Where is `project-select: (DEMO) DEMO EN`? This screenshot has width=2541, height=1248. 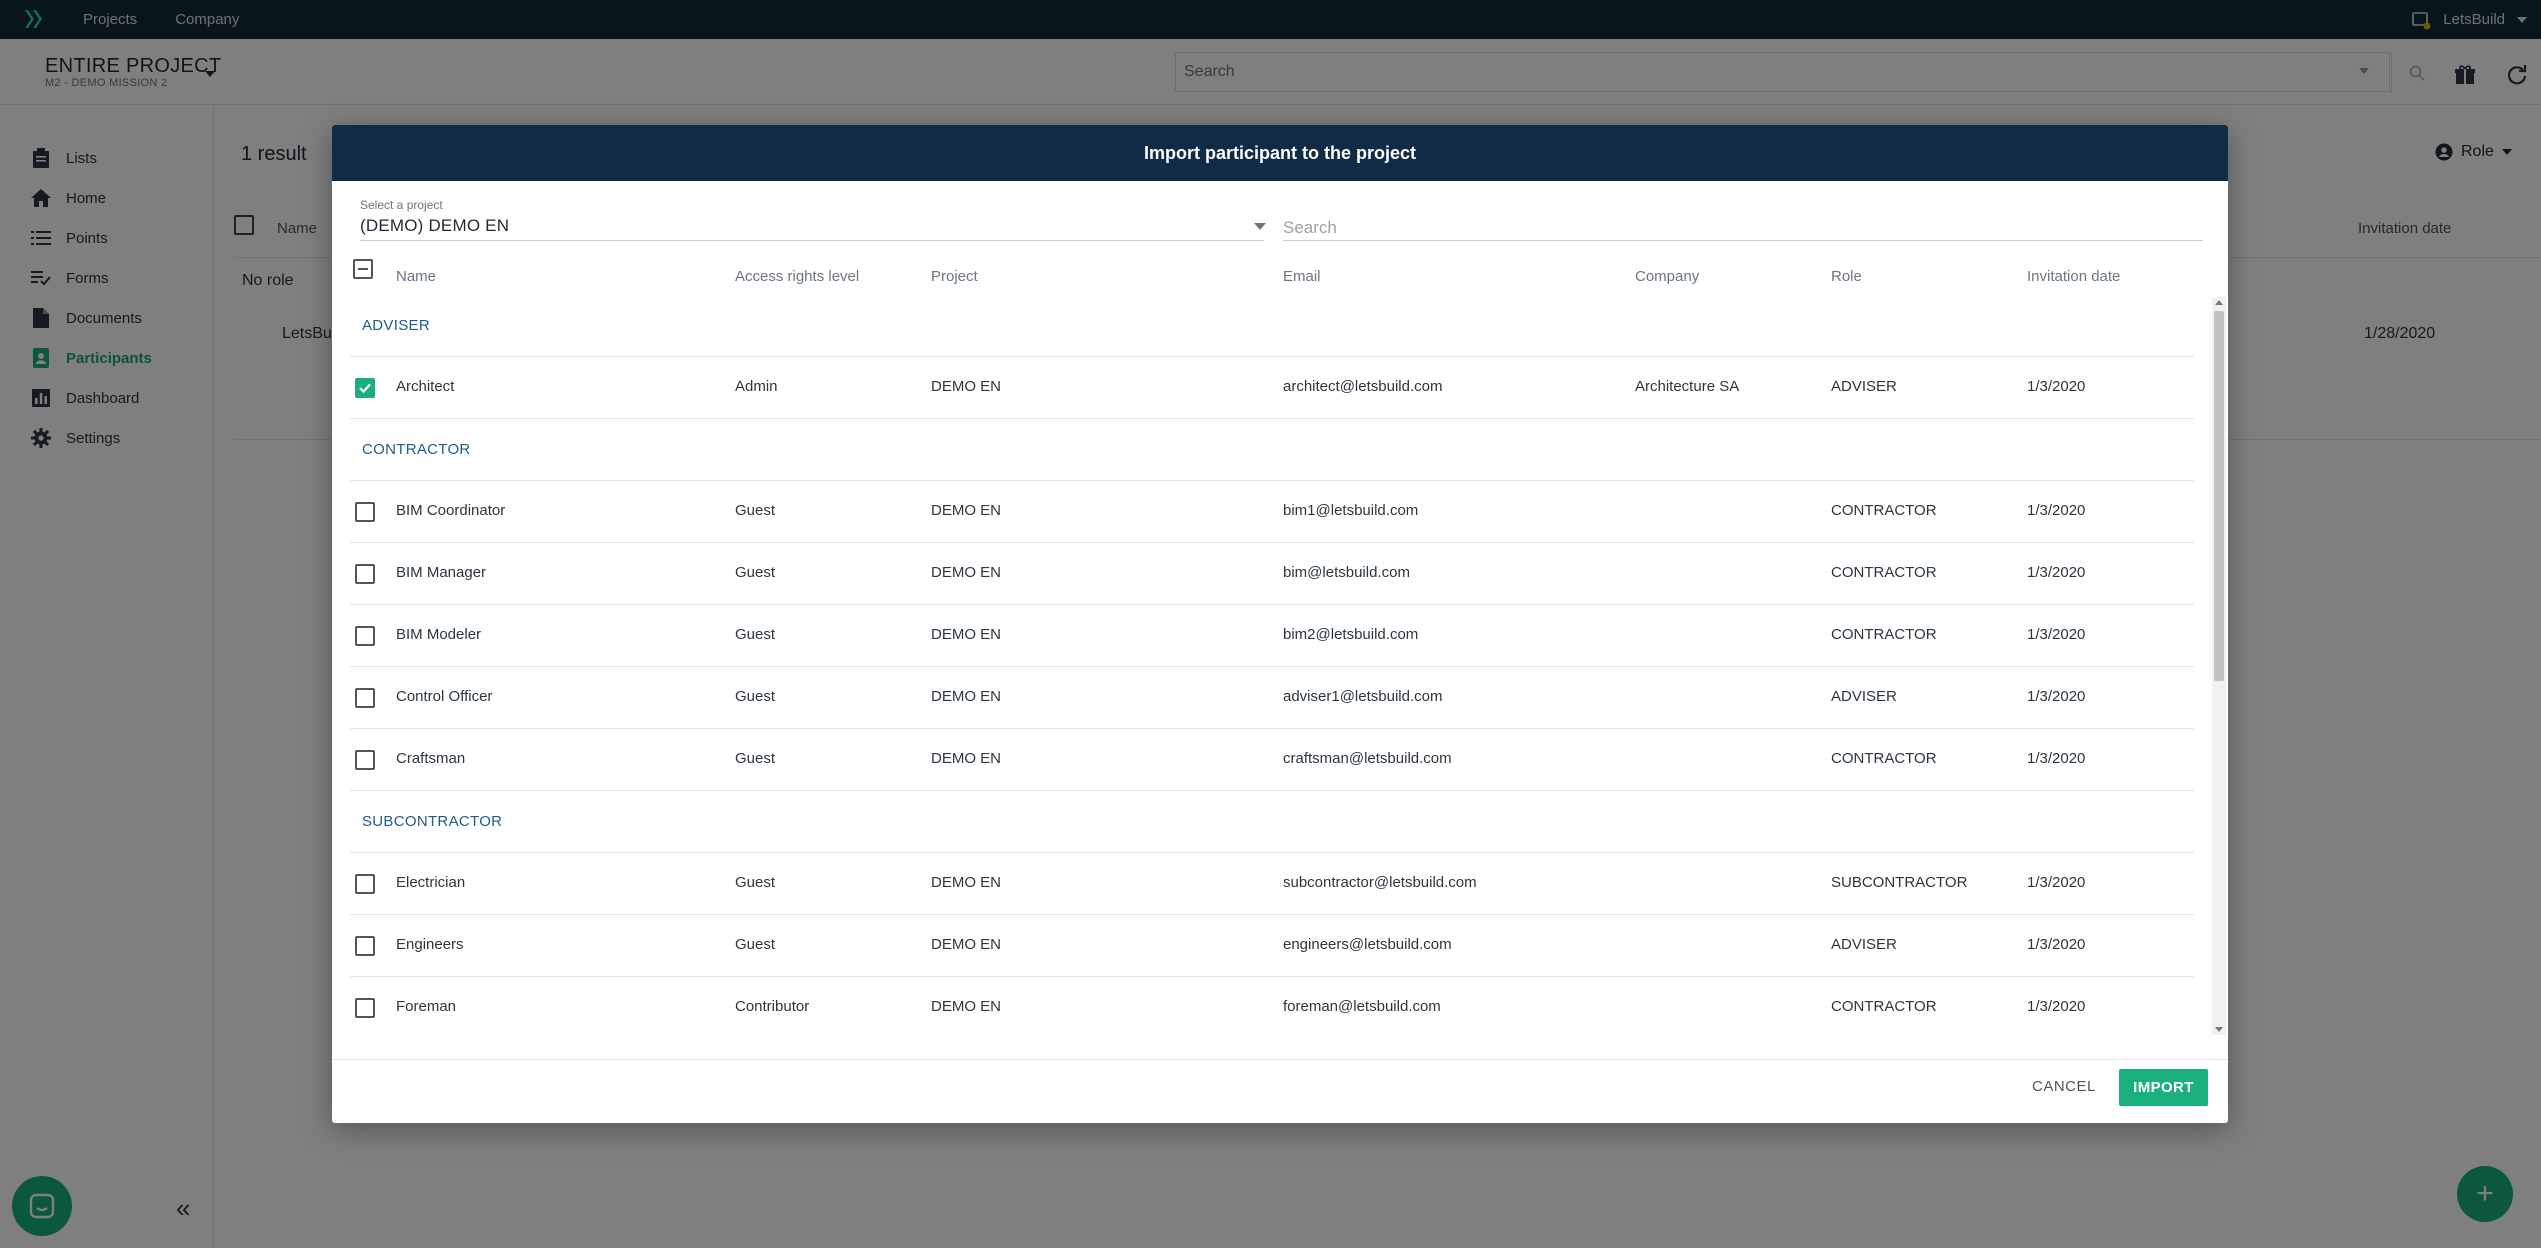 project-select: (DEMO) DEMO EN is located at coordinates (434, 226).